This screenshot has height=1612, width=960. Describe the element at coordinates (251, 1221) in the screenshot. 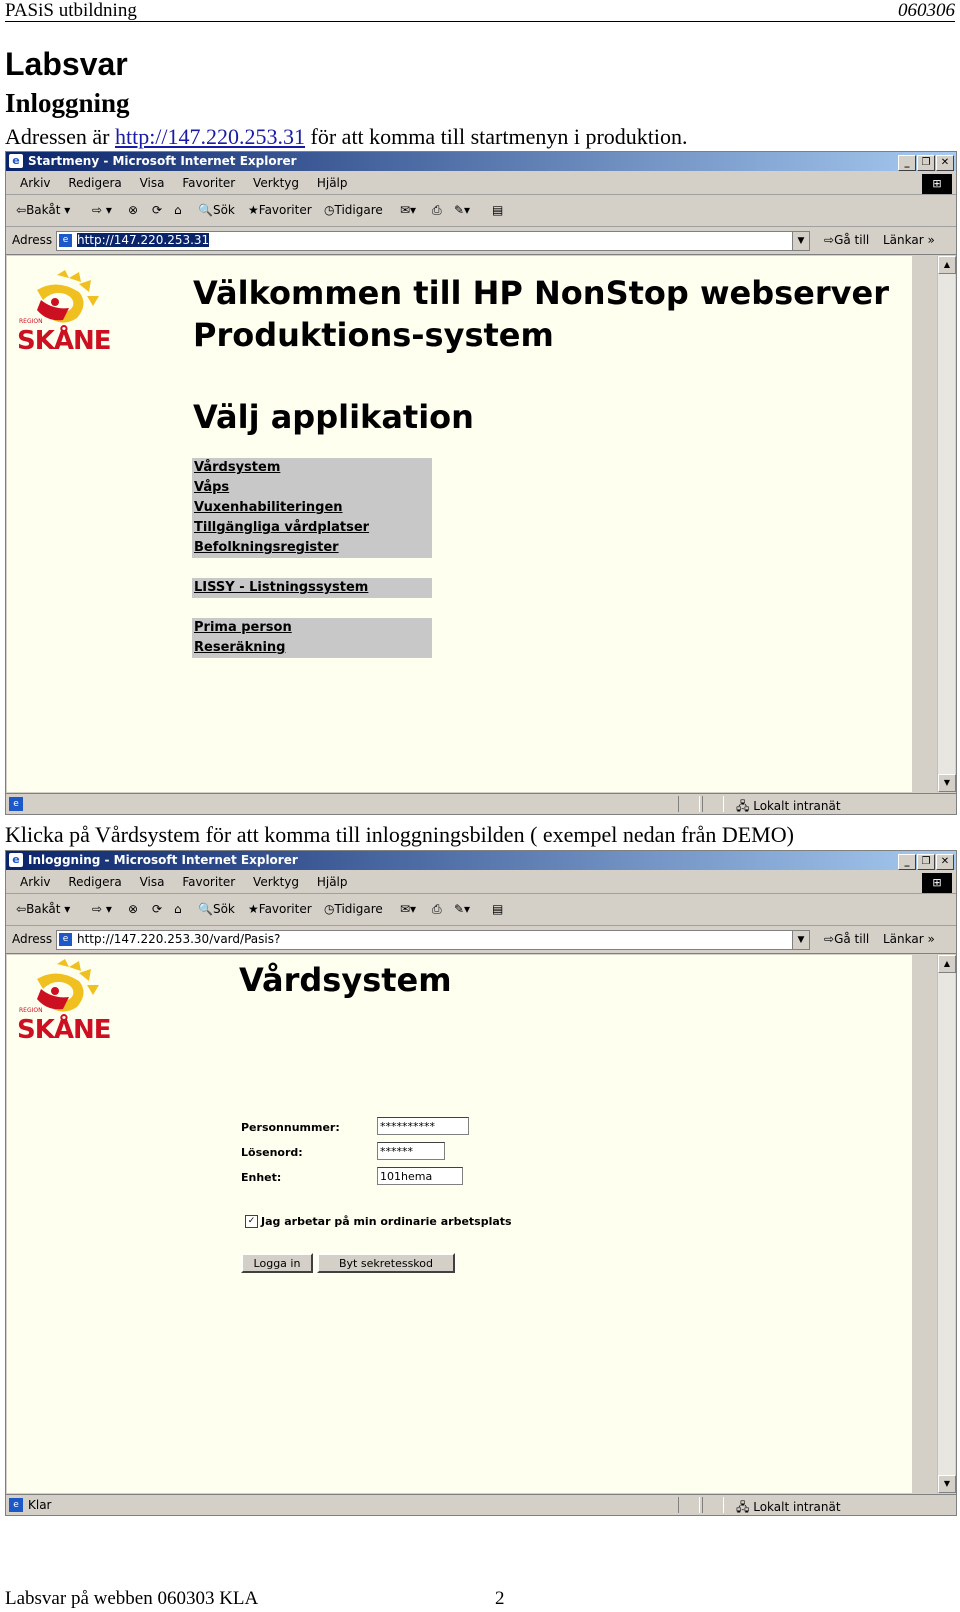

I see `workplace-checkbox: ✓` at that location.